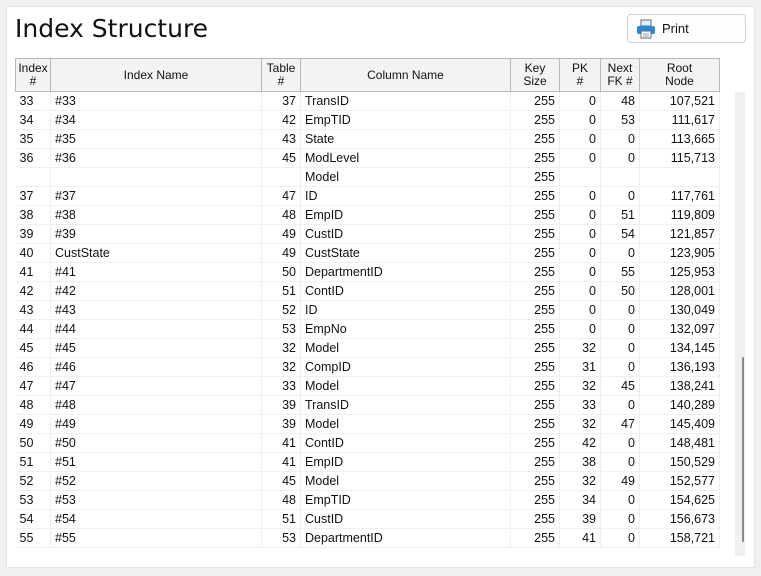  Describe the element at coordinates (156, 424) in the screenshot. I see `cell-index-name: #49` at that location.